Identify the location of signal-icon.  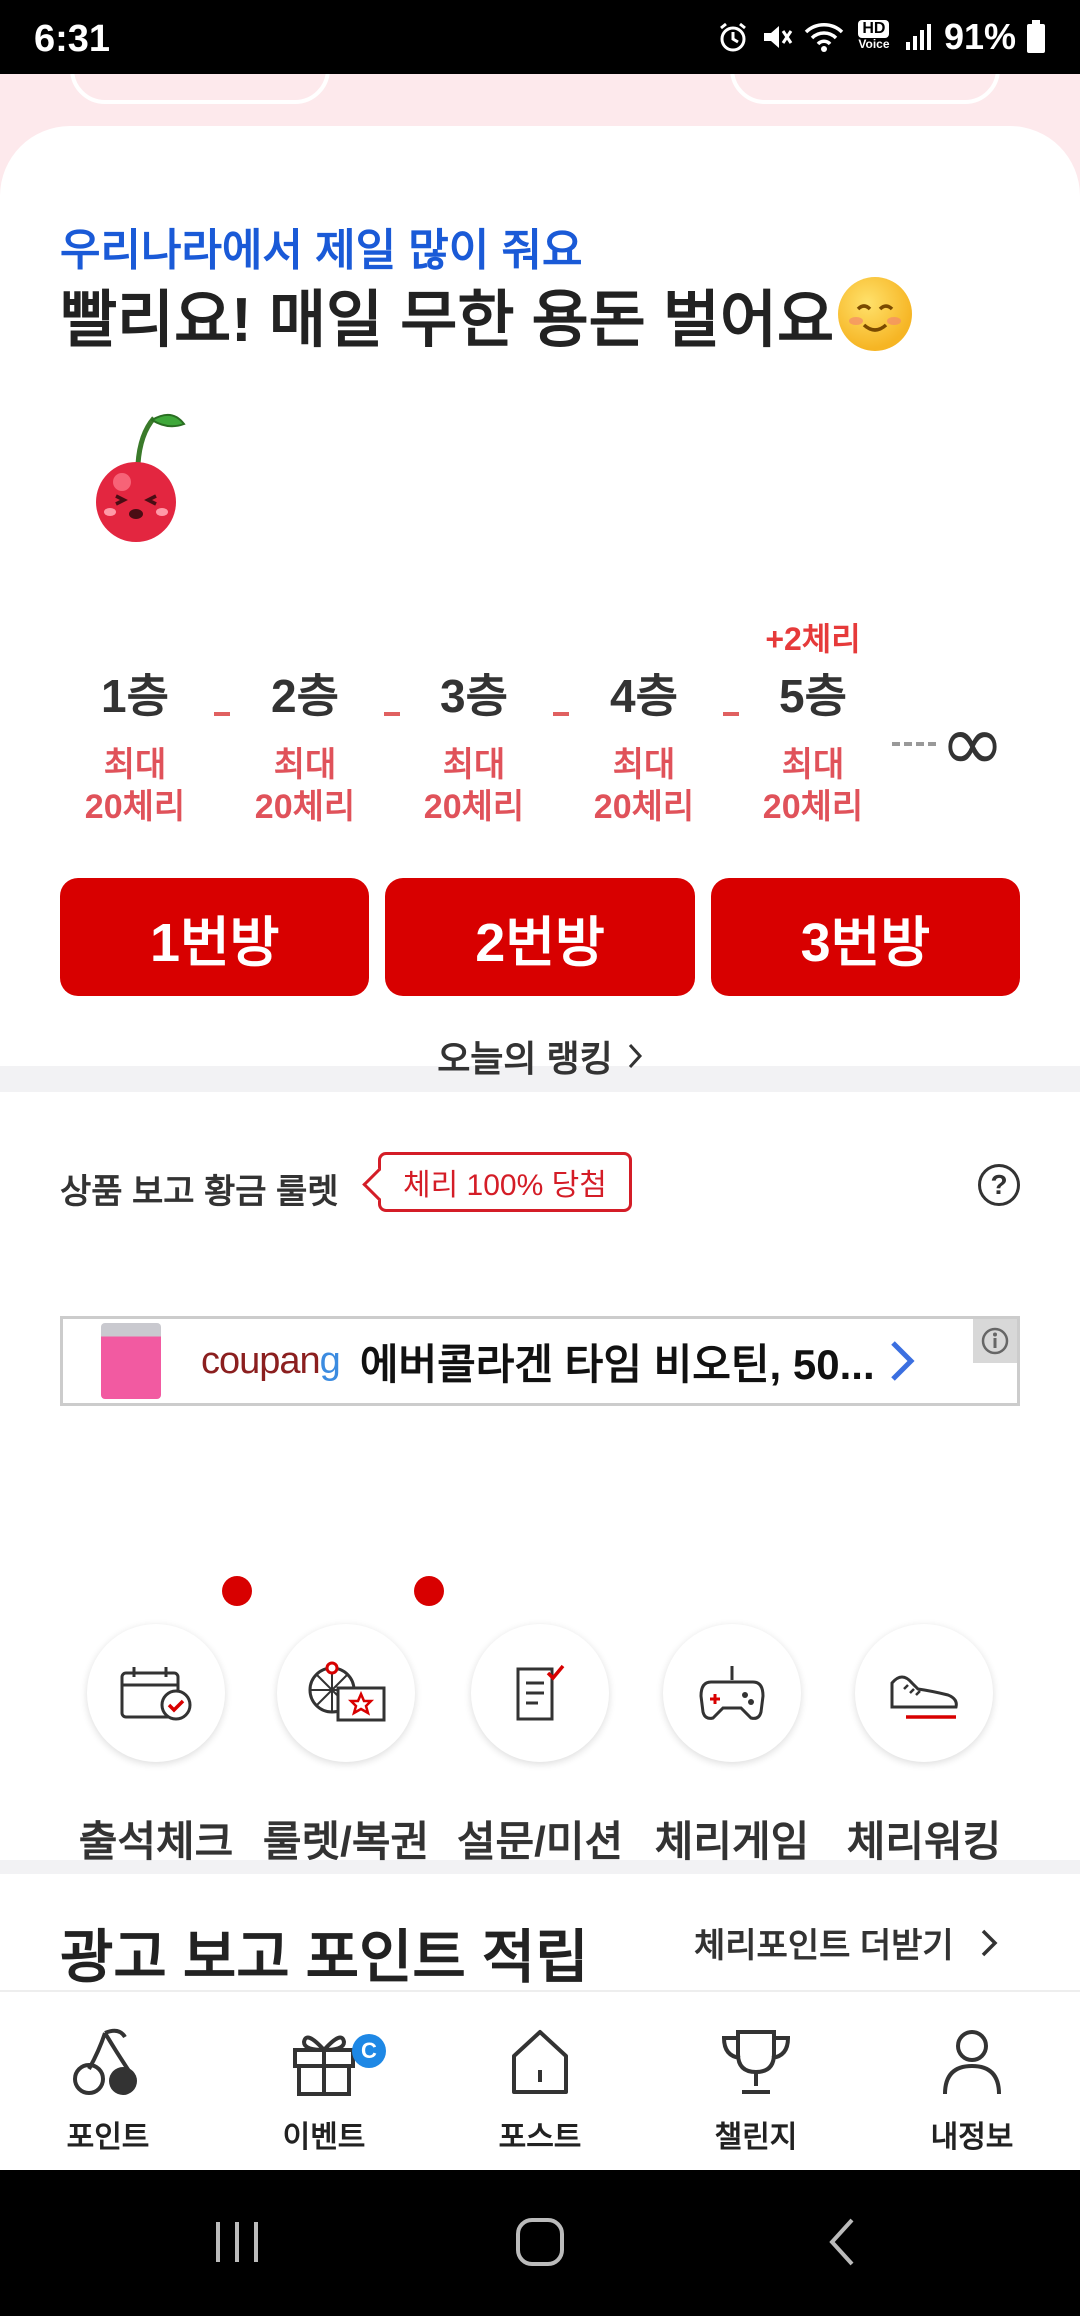
(918, 37).